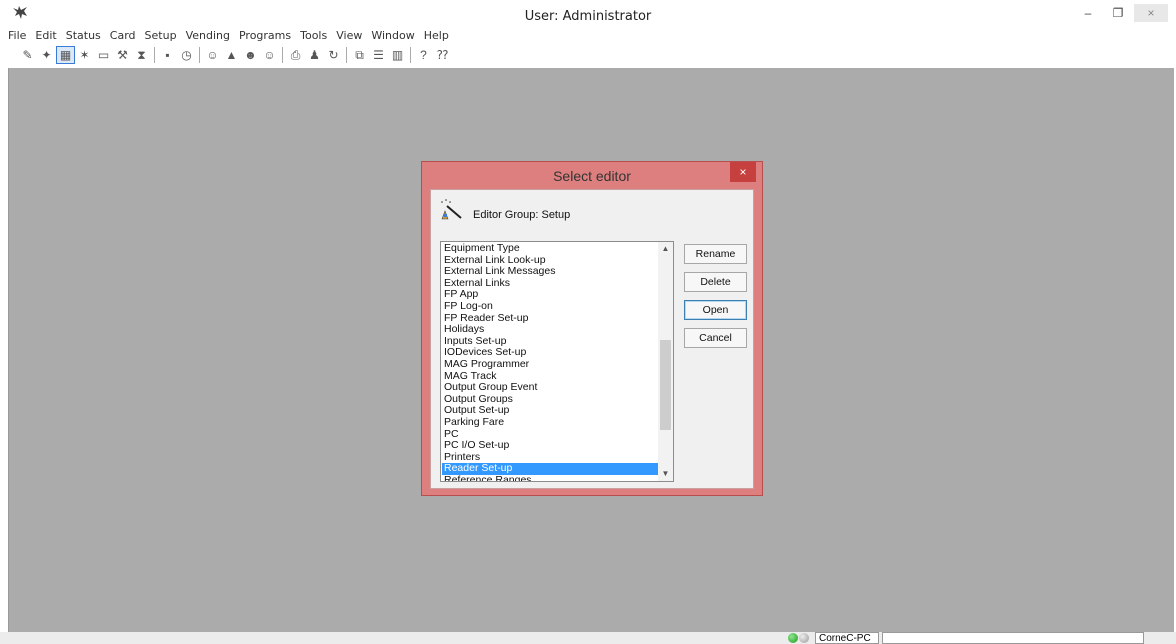 This screenshot has width=1176, height=644. What do you see at coordinates (186, 55) in the screenshot?
I see `clock-icon: ◷` at bounding box center [186, 55].